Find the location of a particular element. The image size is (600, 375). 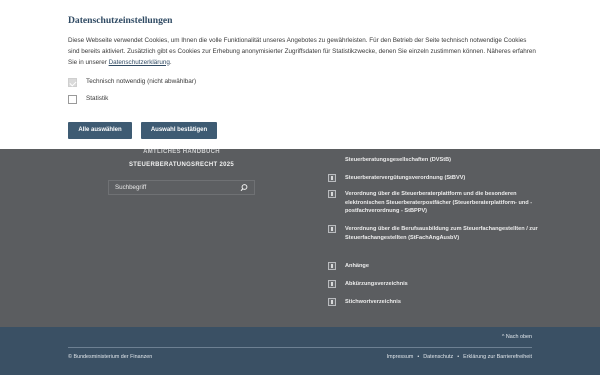

confirm-selection-button: Auswahl bestätigen is located at coordinates (179, 130).